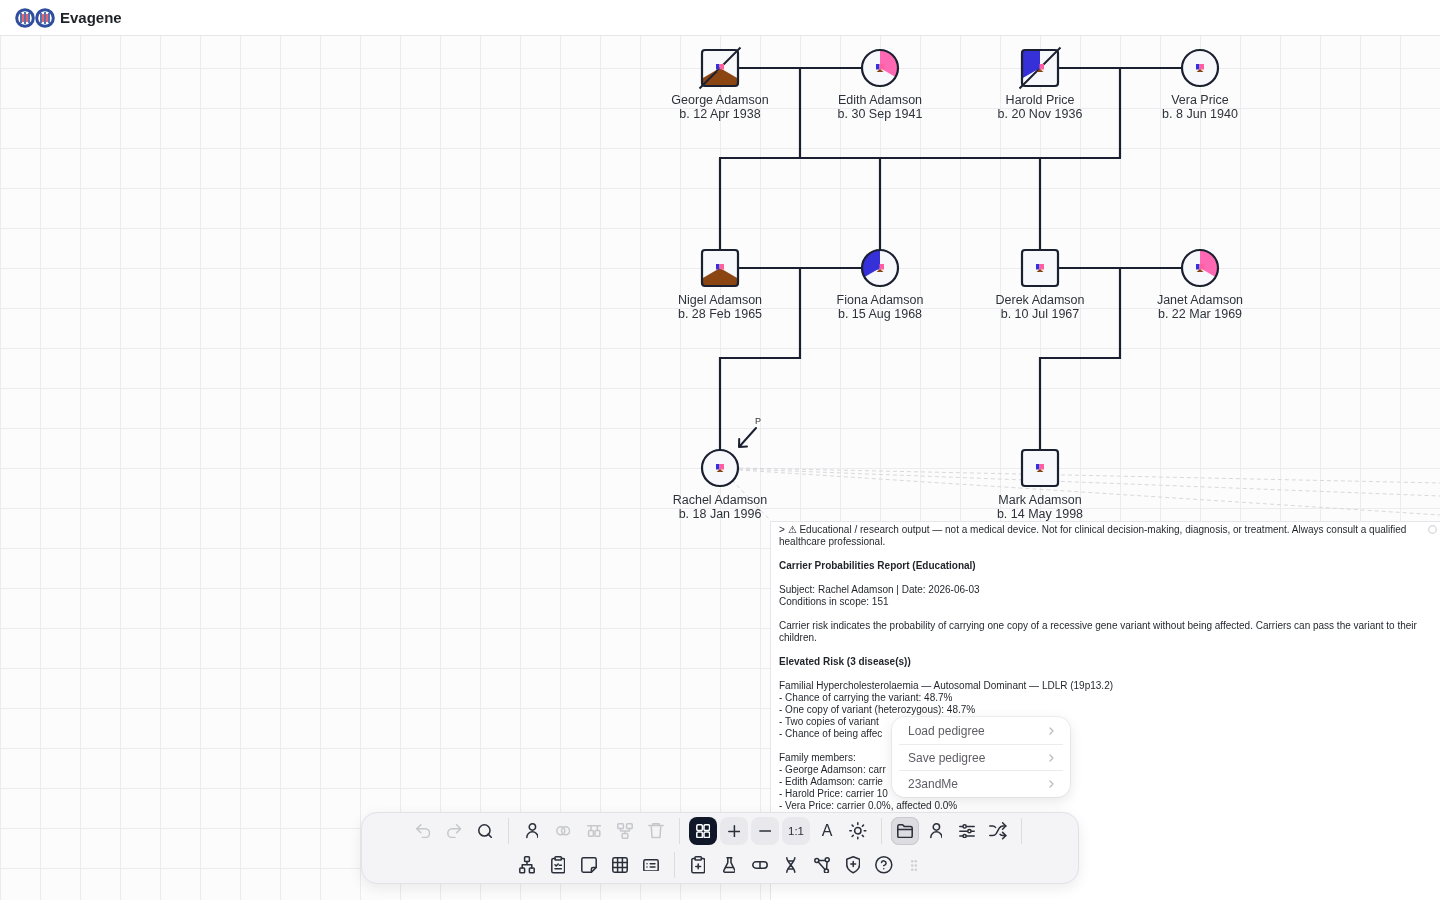 The image size is (1440, 900). What do you see at coordinates (589, 865) in the screenshot?
I see `sticky-note-icon` at bounding box center [589, 865].